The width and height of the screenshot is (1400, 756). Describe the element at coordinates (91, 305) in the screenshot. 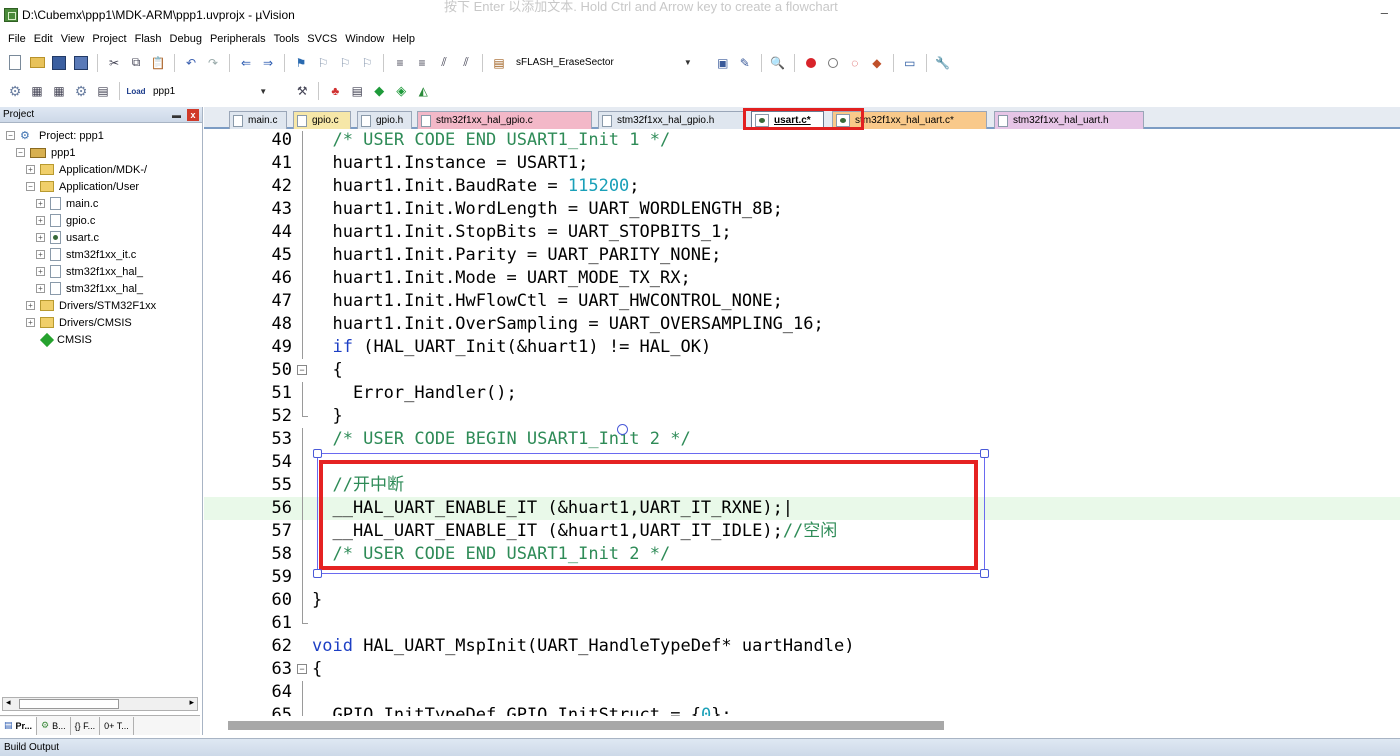

I see `tree-item: + Drivers/STM32F1xx` at that location.